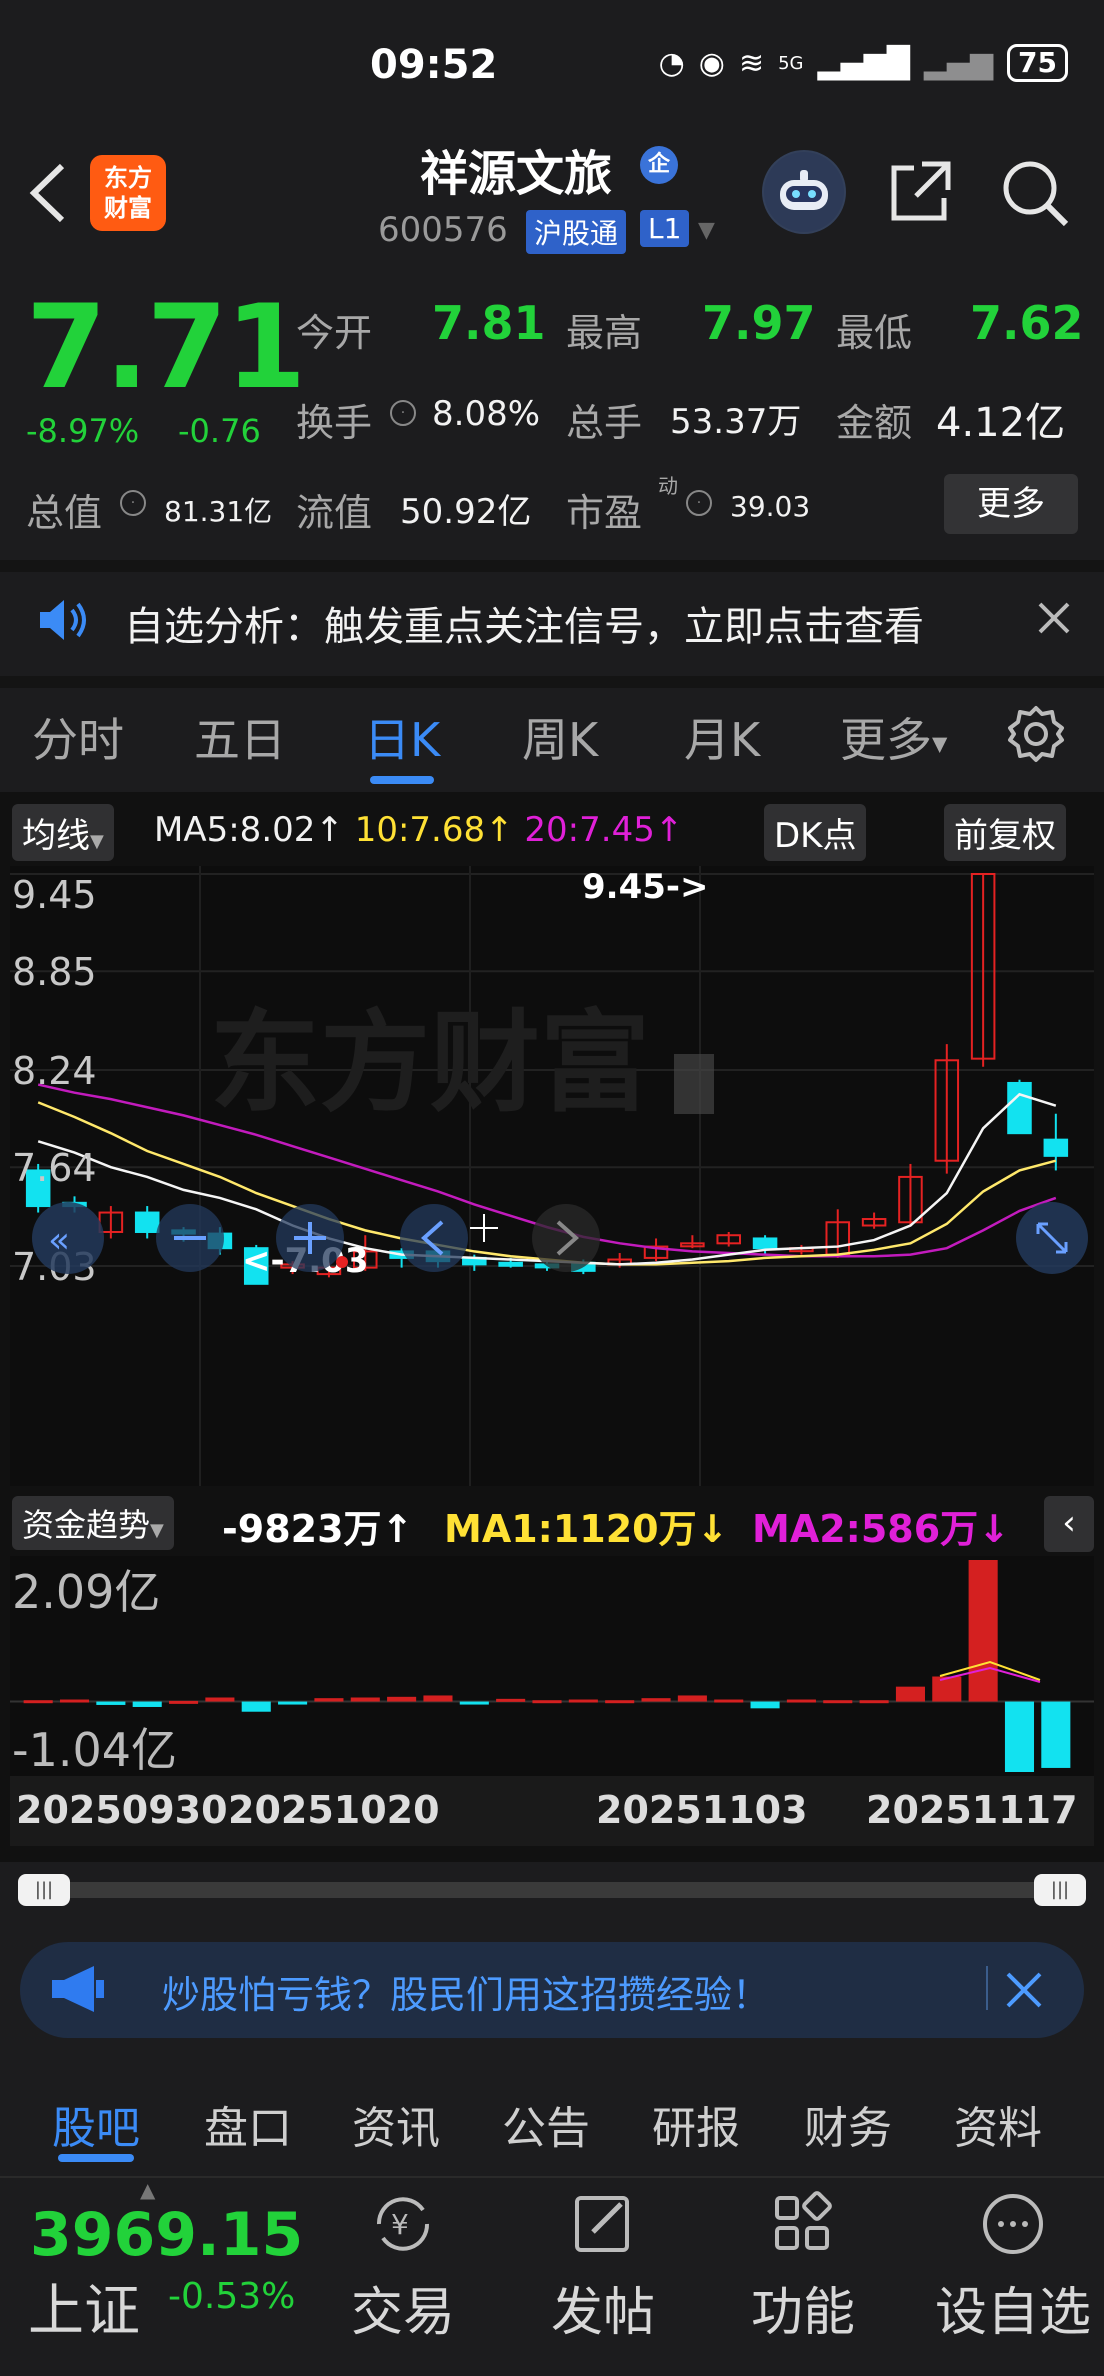 The image size is (1104, 2376). What do you see at coordinates (921, 191) in the screenshot?
I see `share-icon` at bounding box center [921, 191].